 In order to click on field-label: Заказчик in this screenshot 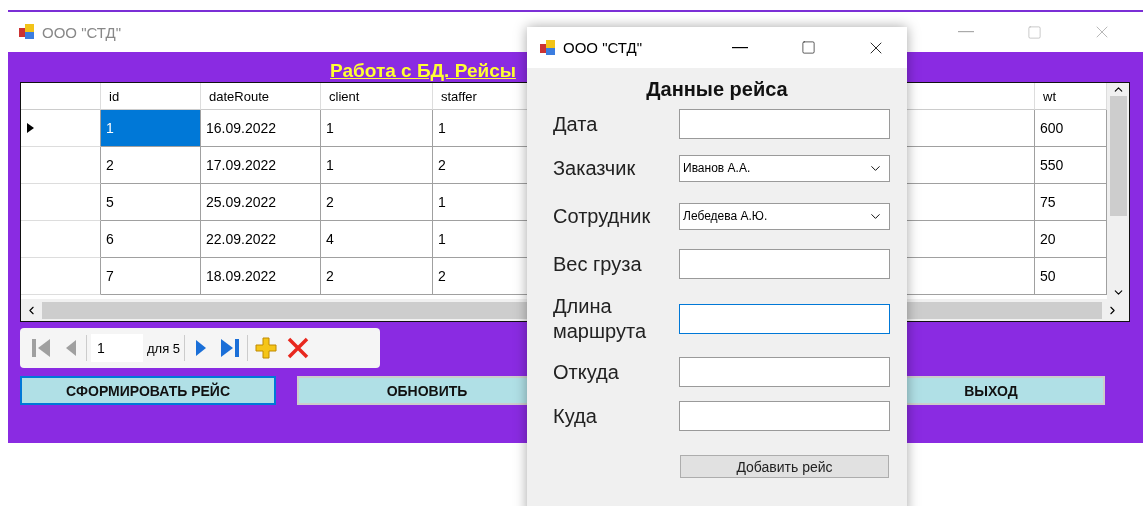, I will do `click(595, 168)`.